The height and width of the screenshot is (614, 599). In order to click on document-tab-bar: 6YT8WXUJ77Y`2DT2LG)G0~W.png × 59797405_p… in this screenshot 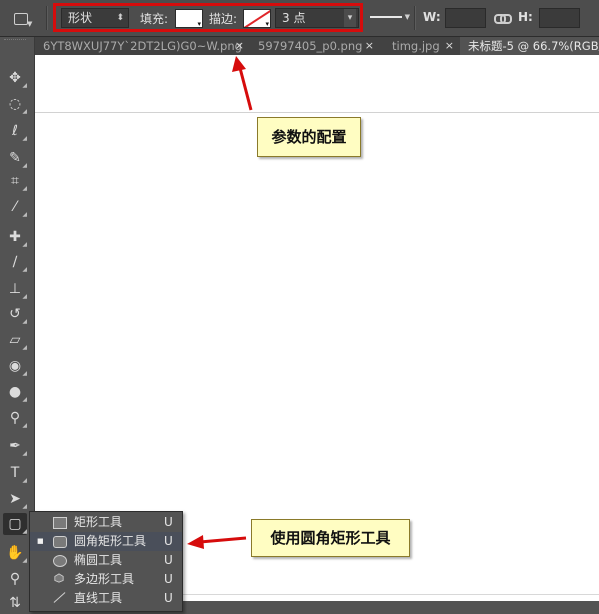, I will do `click(317, 46)`.